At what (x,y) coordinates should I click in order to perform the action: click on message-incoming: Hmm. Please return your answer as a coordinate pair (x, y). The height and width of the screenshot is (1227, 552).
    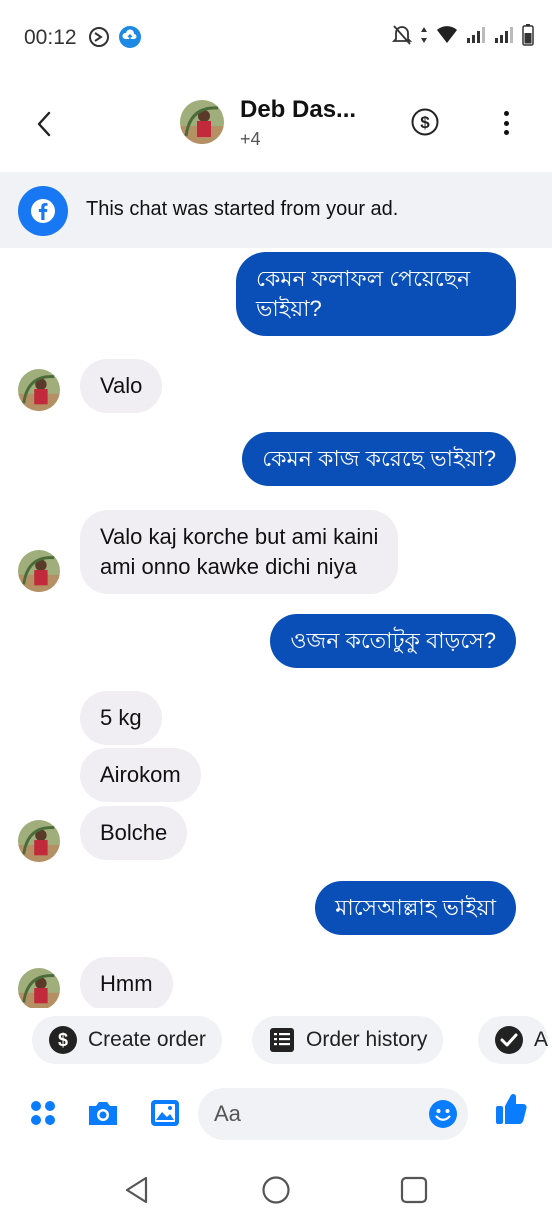
    Looking at the image, I should click on (126, 982).